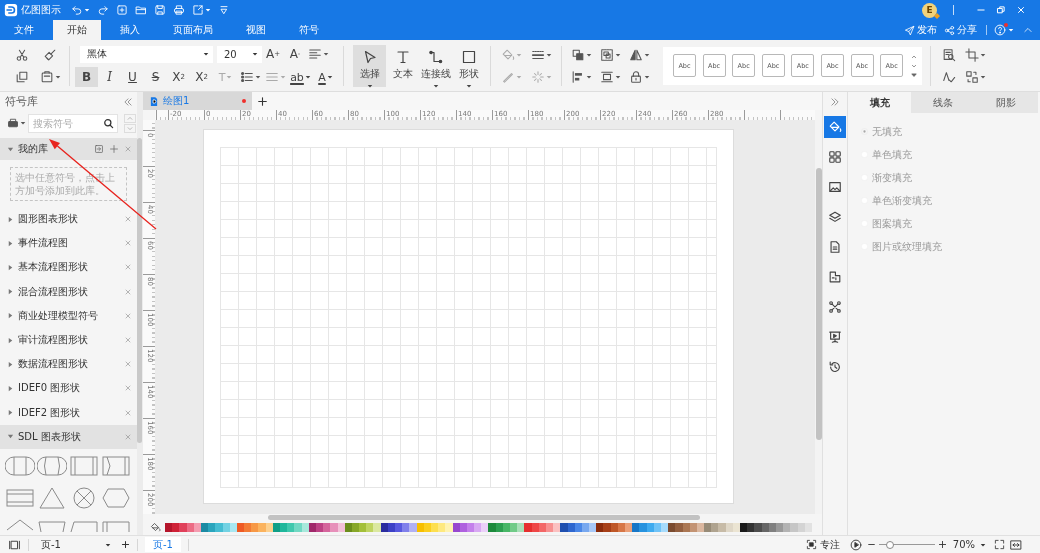  What do you see at coordinates (914, 65) in the screenshot?
I see `scroll-down-icon` at bounding box center [914, 65].